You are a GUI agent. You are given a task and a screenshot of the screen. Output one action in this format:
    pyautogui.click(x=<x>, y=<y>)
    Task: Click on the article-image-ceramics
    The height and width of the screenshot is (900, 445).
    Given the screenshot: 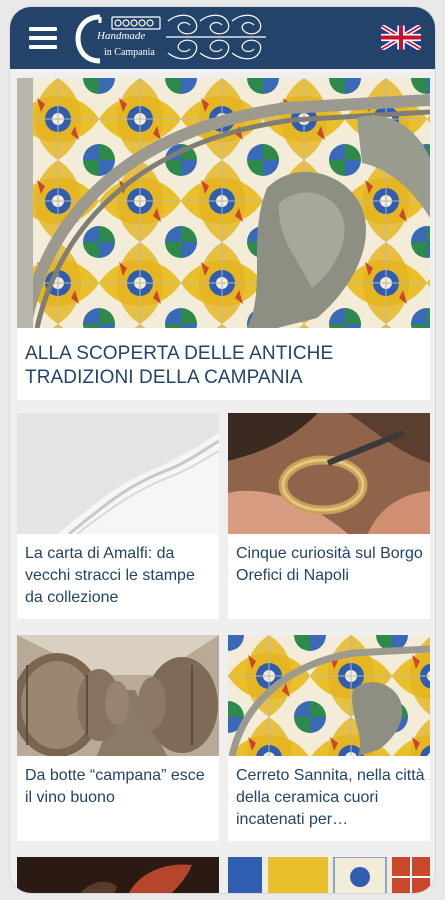 What is the action you would take?
    pyautogui.click(x=329, y=695)
    